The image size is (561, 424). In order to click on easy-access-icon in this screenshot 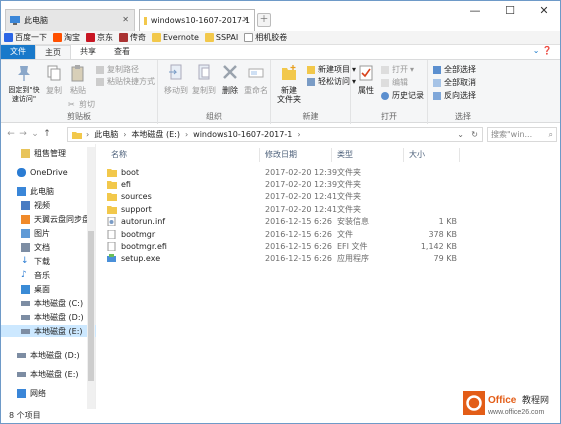, I will do `click(311, 82)`.